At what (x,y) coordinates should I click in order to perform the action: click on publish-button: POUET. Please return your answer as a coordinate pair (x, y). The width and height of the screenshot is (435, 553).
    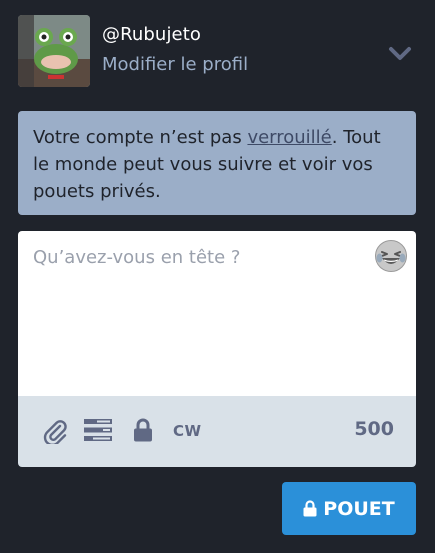
    Looking at the image, I should click on (349, 508).